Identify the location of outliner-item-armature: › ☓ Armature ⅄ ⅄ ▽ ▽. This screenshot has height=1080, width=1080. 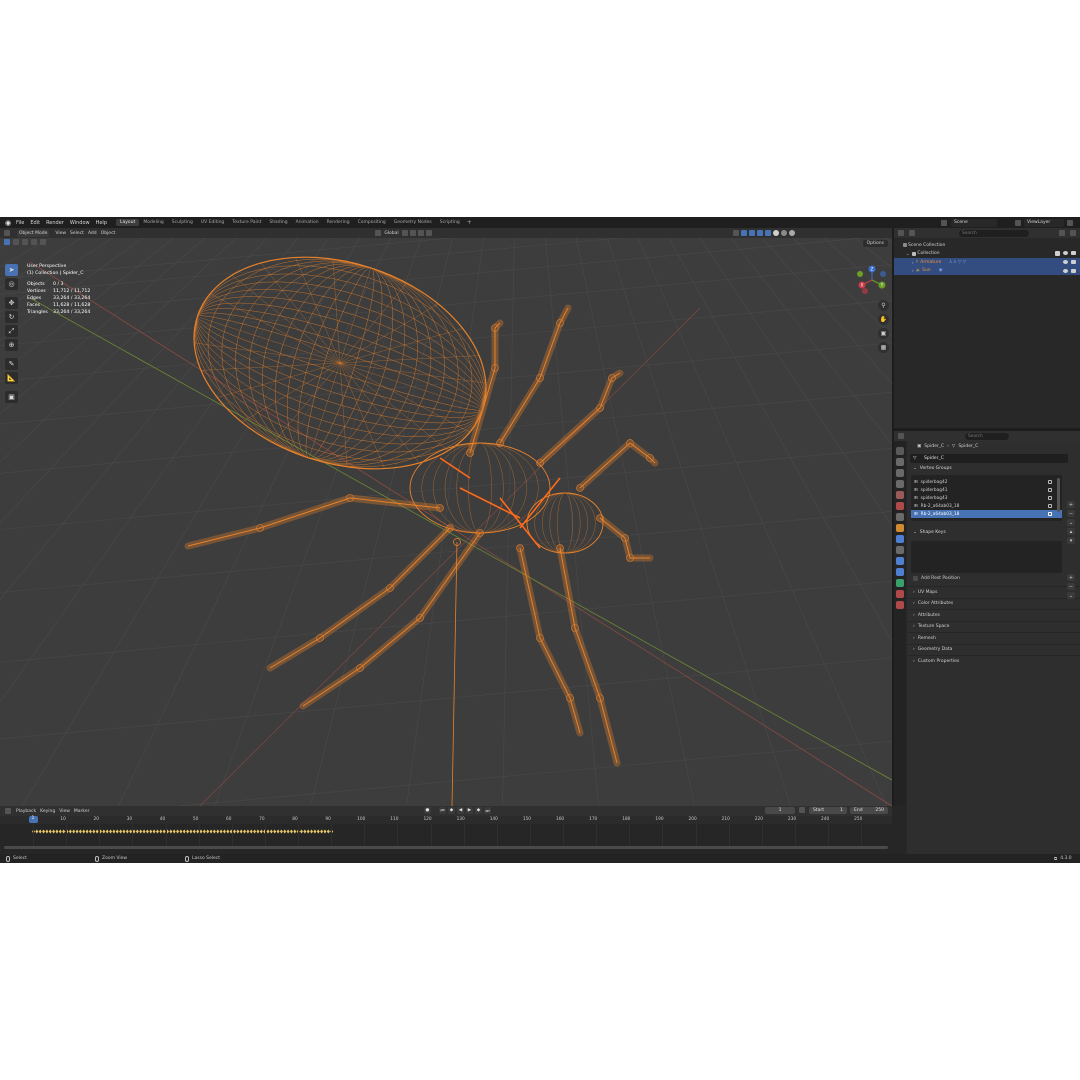
(987, 262).